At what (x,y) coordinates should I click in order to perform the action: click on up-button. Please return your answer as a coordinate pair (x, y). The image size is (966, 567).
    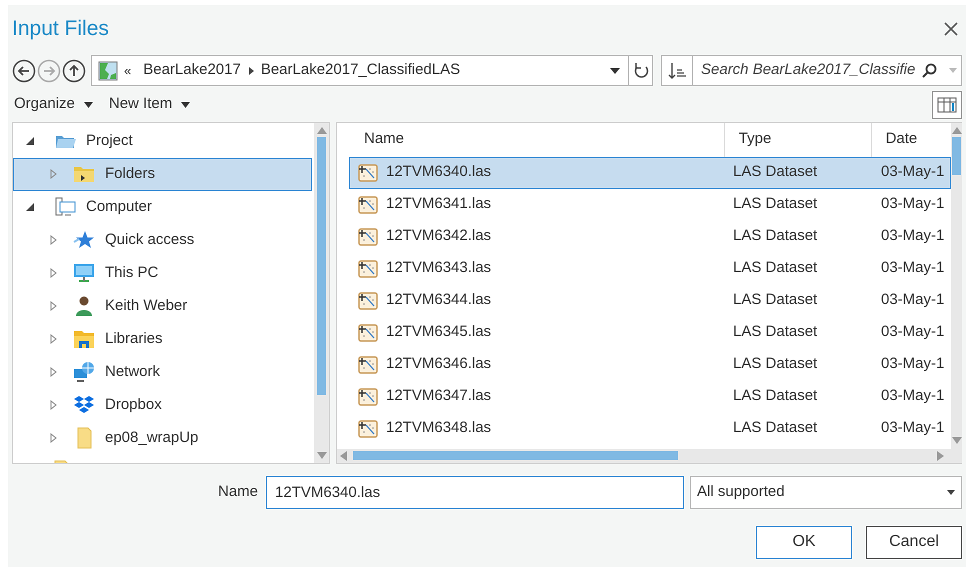
    Looking at the image, I should click on (74, 70).